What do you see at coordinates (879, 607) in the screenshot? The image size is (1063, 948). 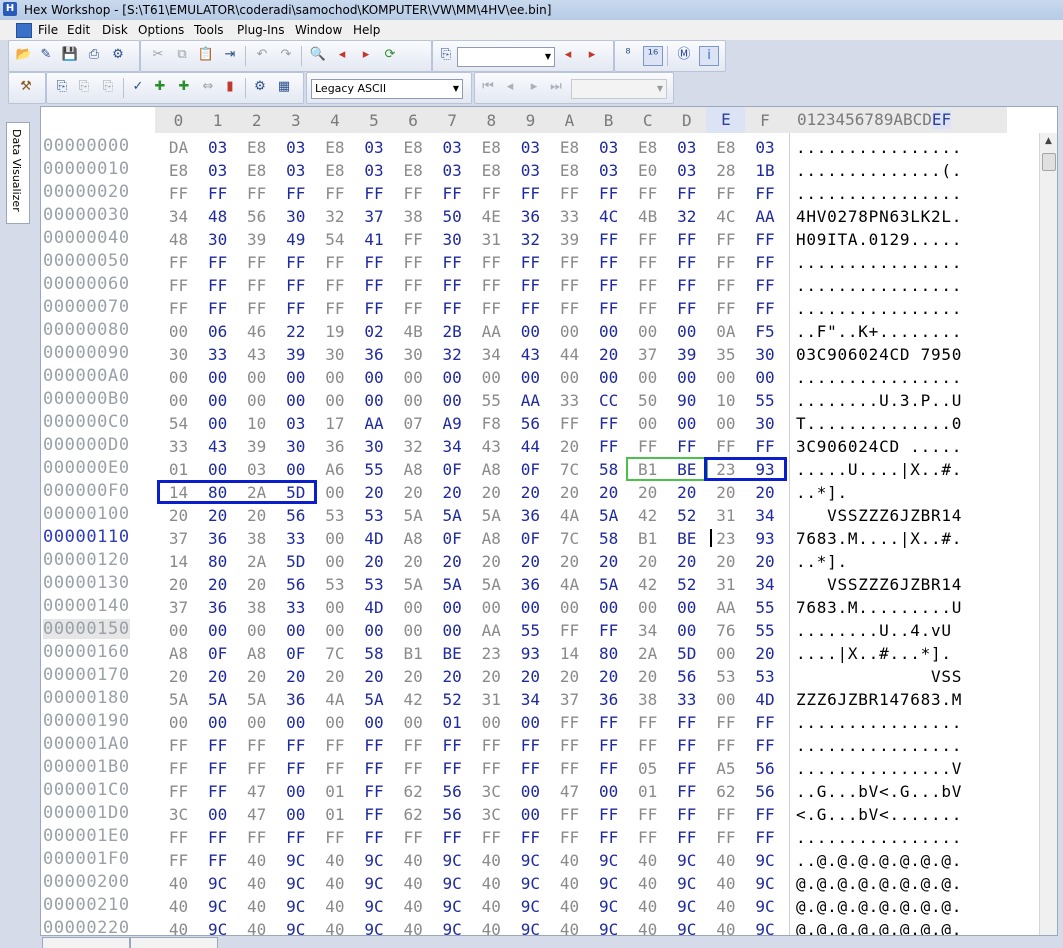 I see `ascii-line: 7683.M.........U` at bounding box center [879, 607].